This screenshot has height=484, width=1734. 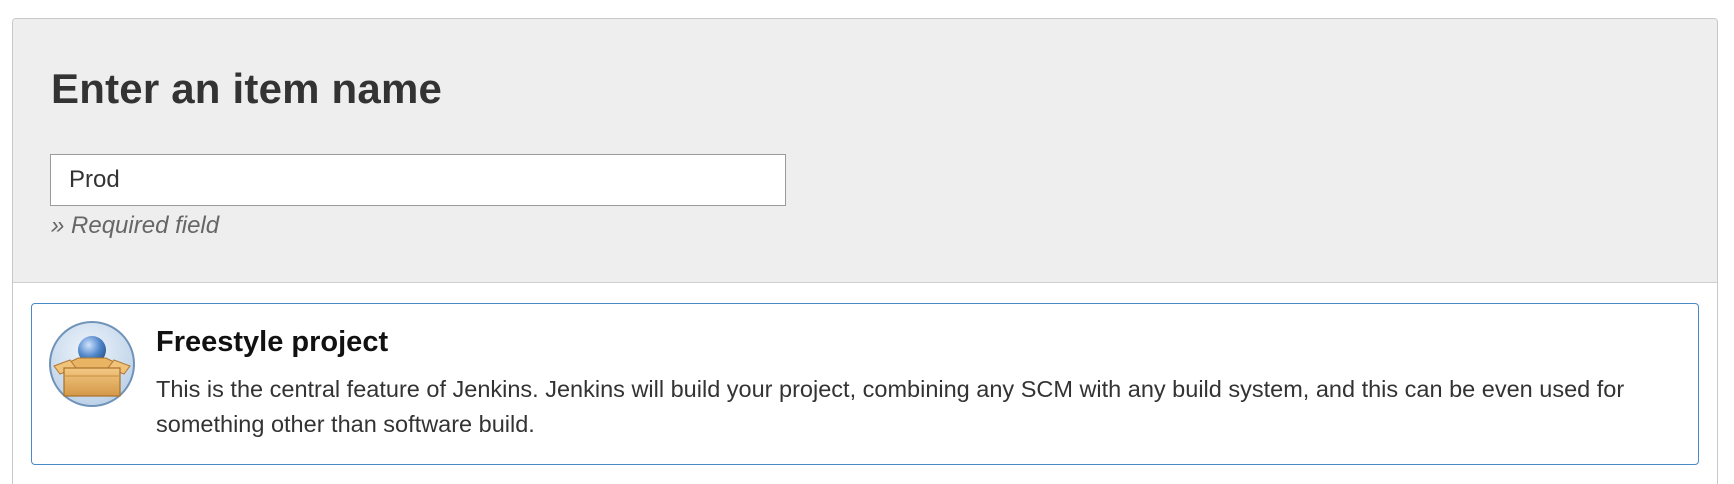 What do you see at coordinates (135, 225) in the screenshot?
I see `required-field-hint: » Required field` at bounding box center [135, 225].